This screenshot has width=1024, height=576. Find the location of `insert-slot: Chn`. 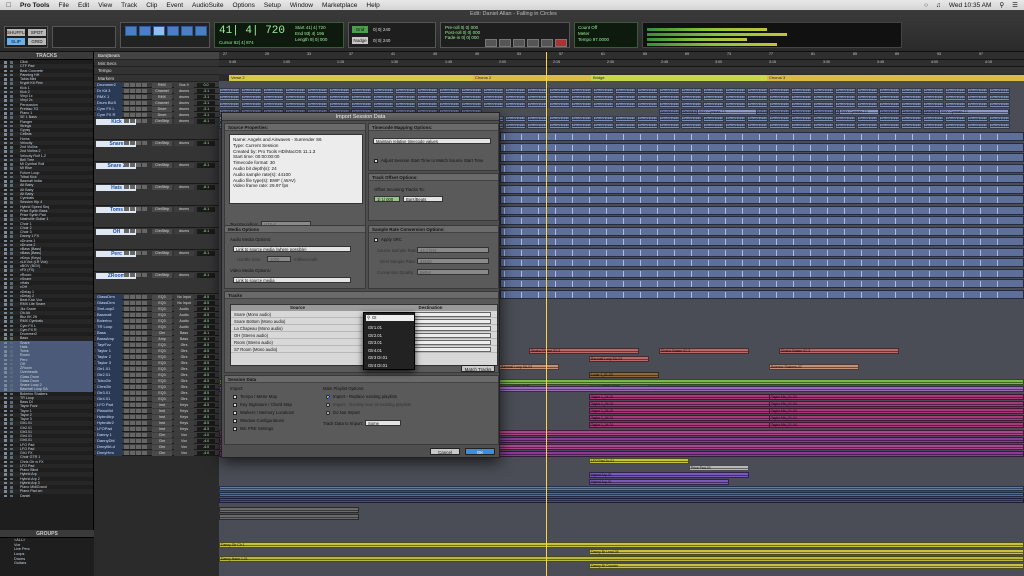

insert-slot: Chn is located at coordinates (162, 447).